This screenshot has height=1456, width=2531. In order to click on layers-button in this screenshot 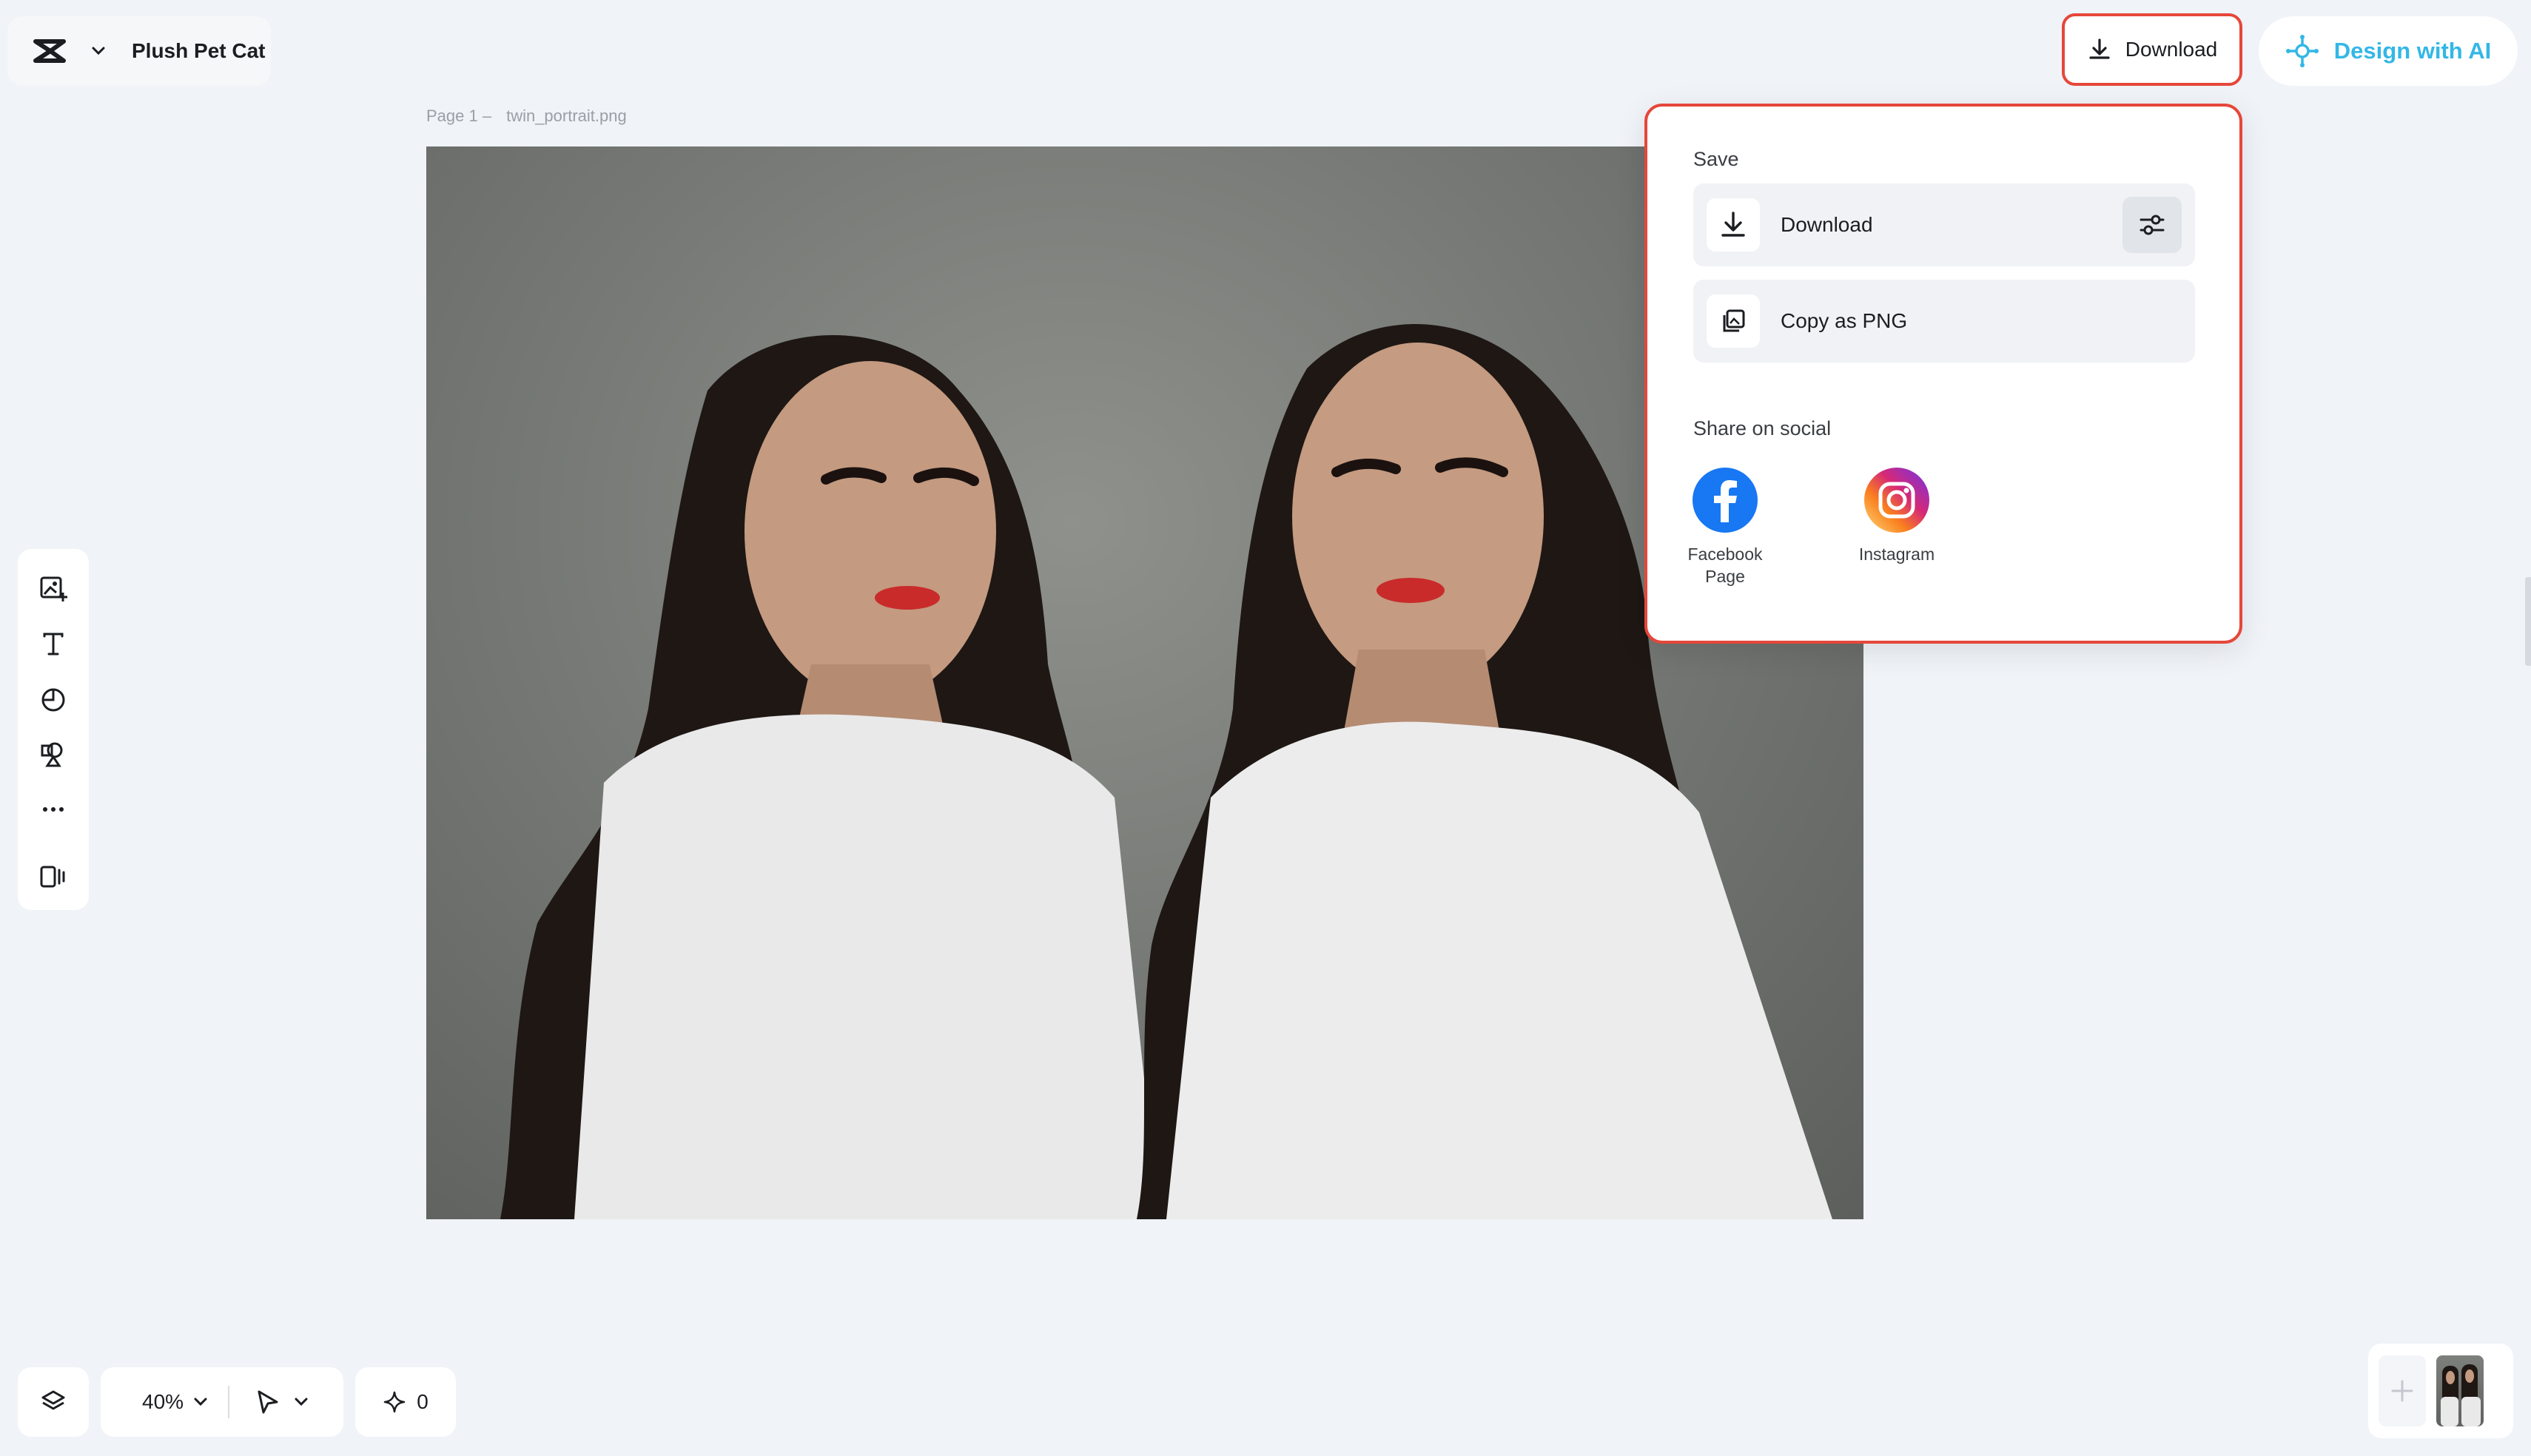, I will do `click(53, 1402)`.